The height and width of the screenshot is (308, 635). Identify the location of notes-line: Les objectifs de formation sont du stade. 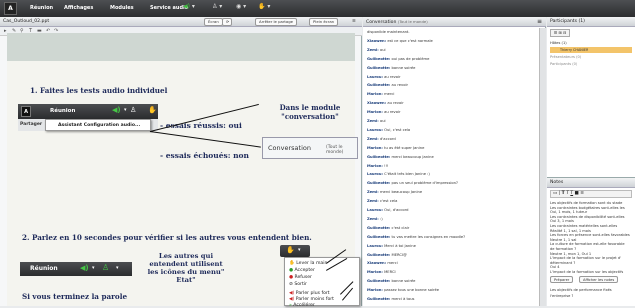
(586, 203).